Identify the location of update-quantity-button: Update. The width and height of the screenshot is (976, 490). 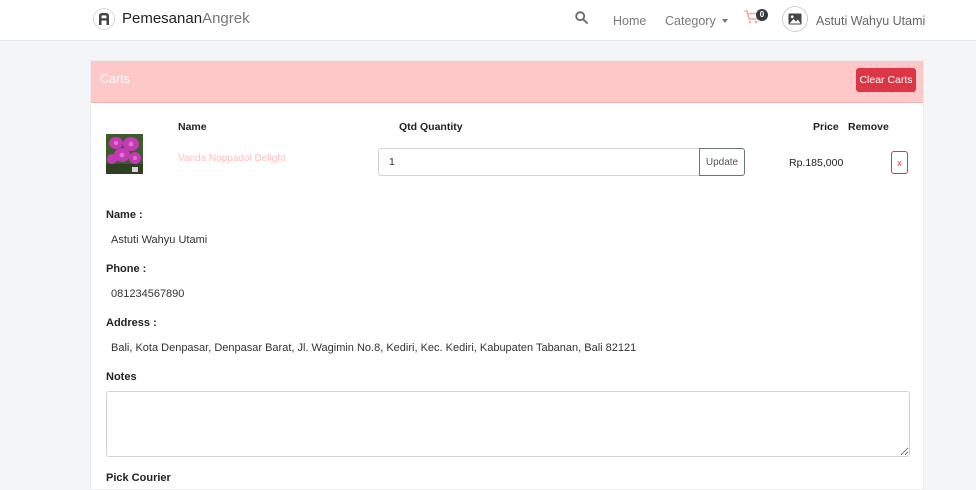
(722, 162).